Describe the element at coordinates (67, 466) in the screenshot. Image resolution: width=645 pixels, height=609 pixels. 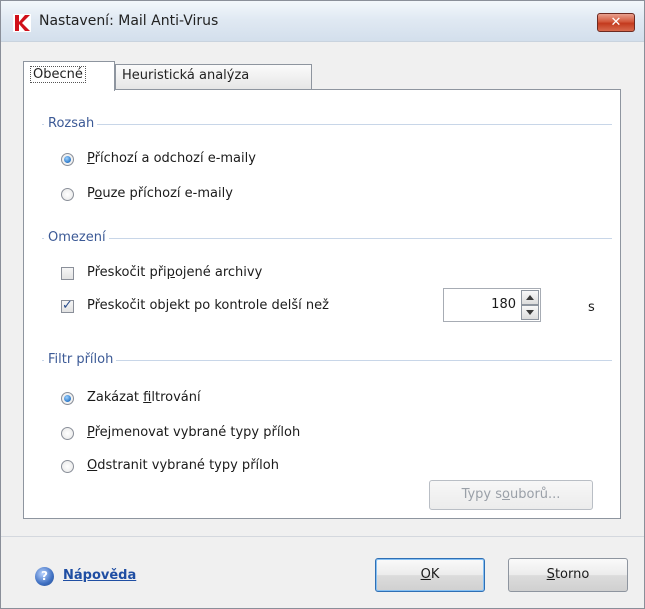
I see `radio-delete-types` at that location.